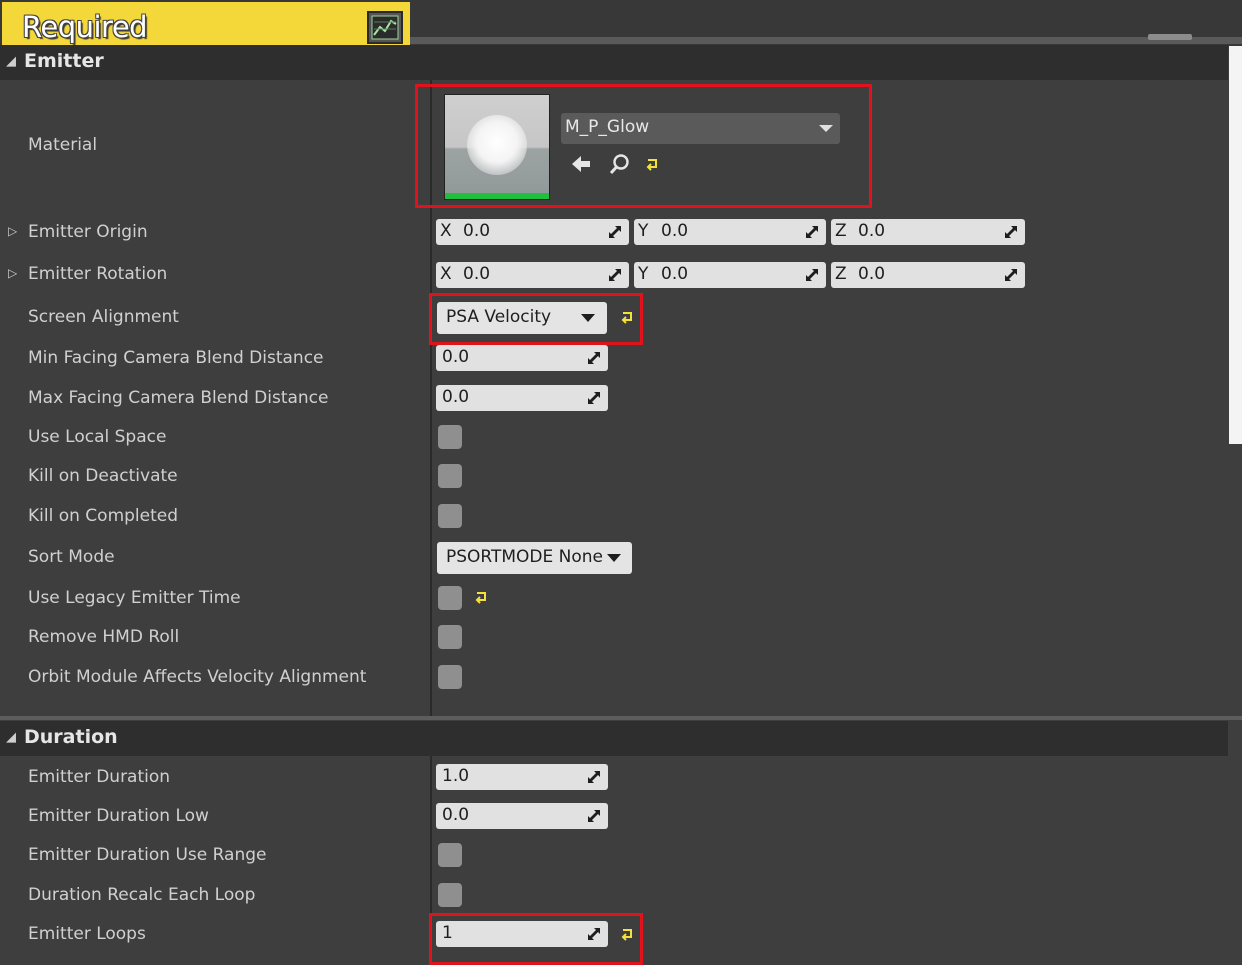  Describe the element at coordinates (103, 516) in the screenshot. I see `kill-on-completed-label: Kill on Completed` at that location.